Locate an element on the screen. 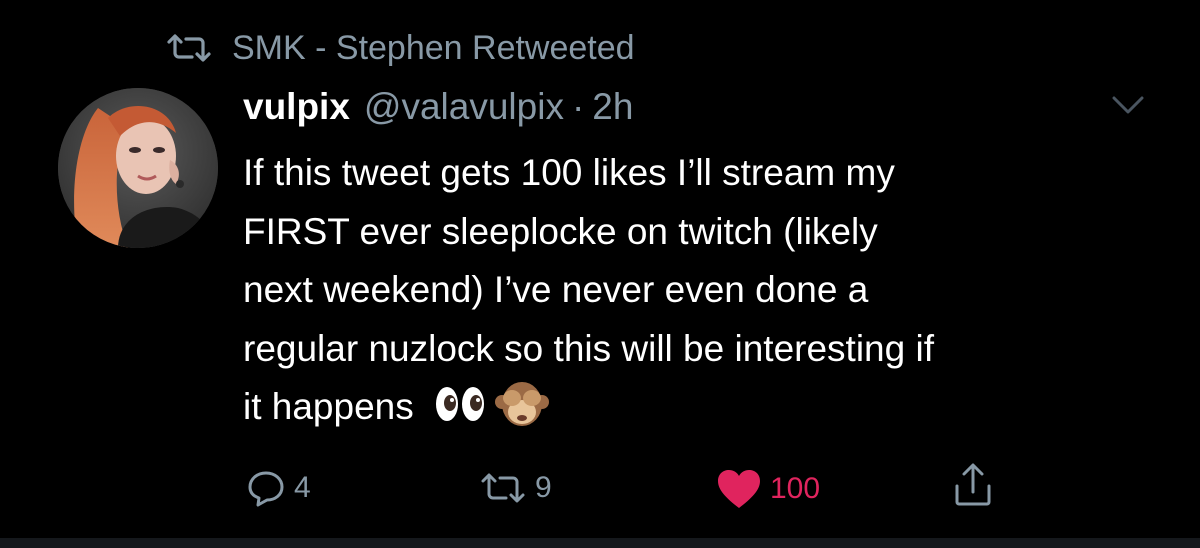  retweet-button: 9 is located at coordinates (515, 488).